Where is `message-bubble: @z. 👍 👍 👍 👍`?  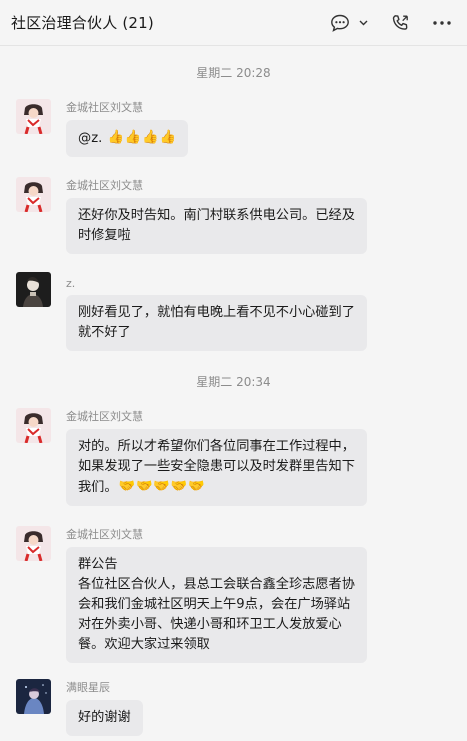 message-bubble: @z. 👍 👍 👍 👍 is located at coordinates (127, 138).